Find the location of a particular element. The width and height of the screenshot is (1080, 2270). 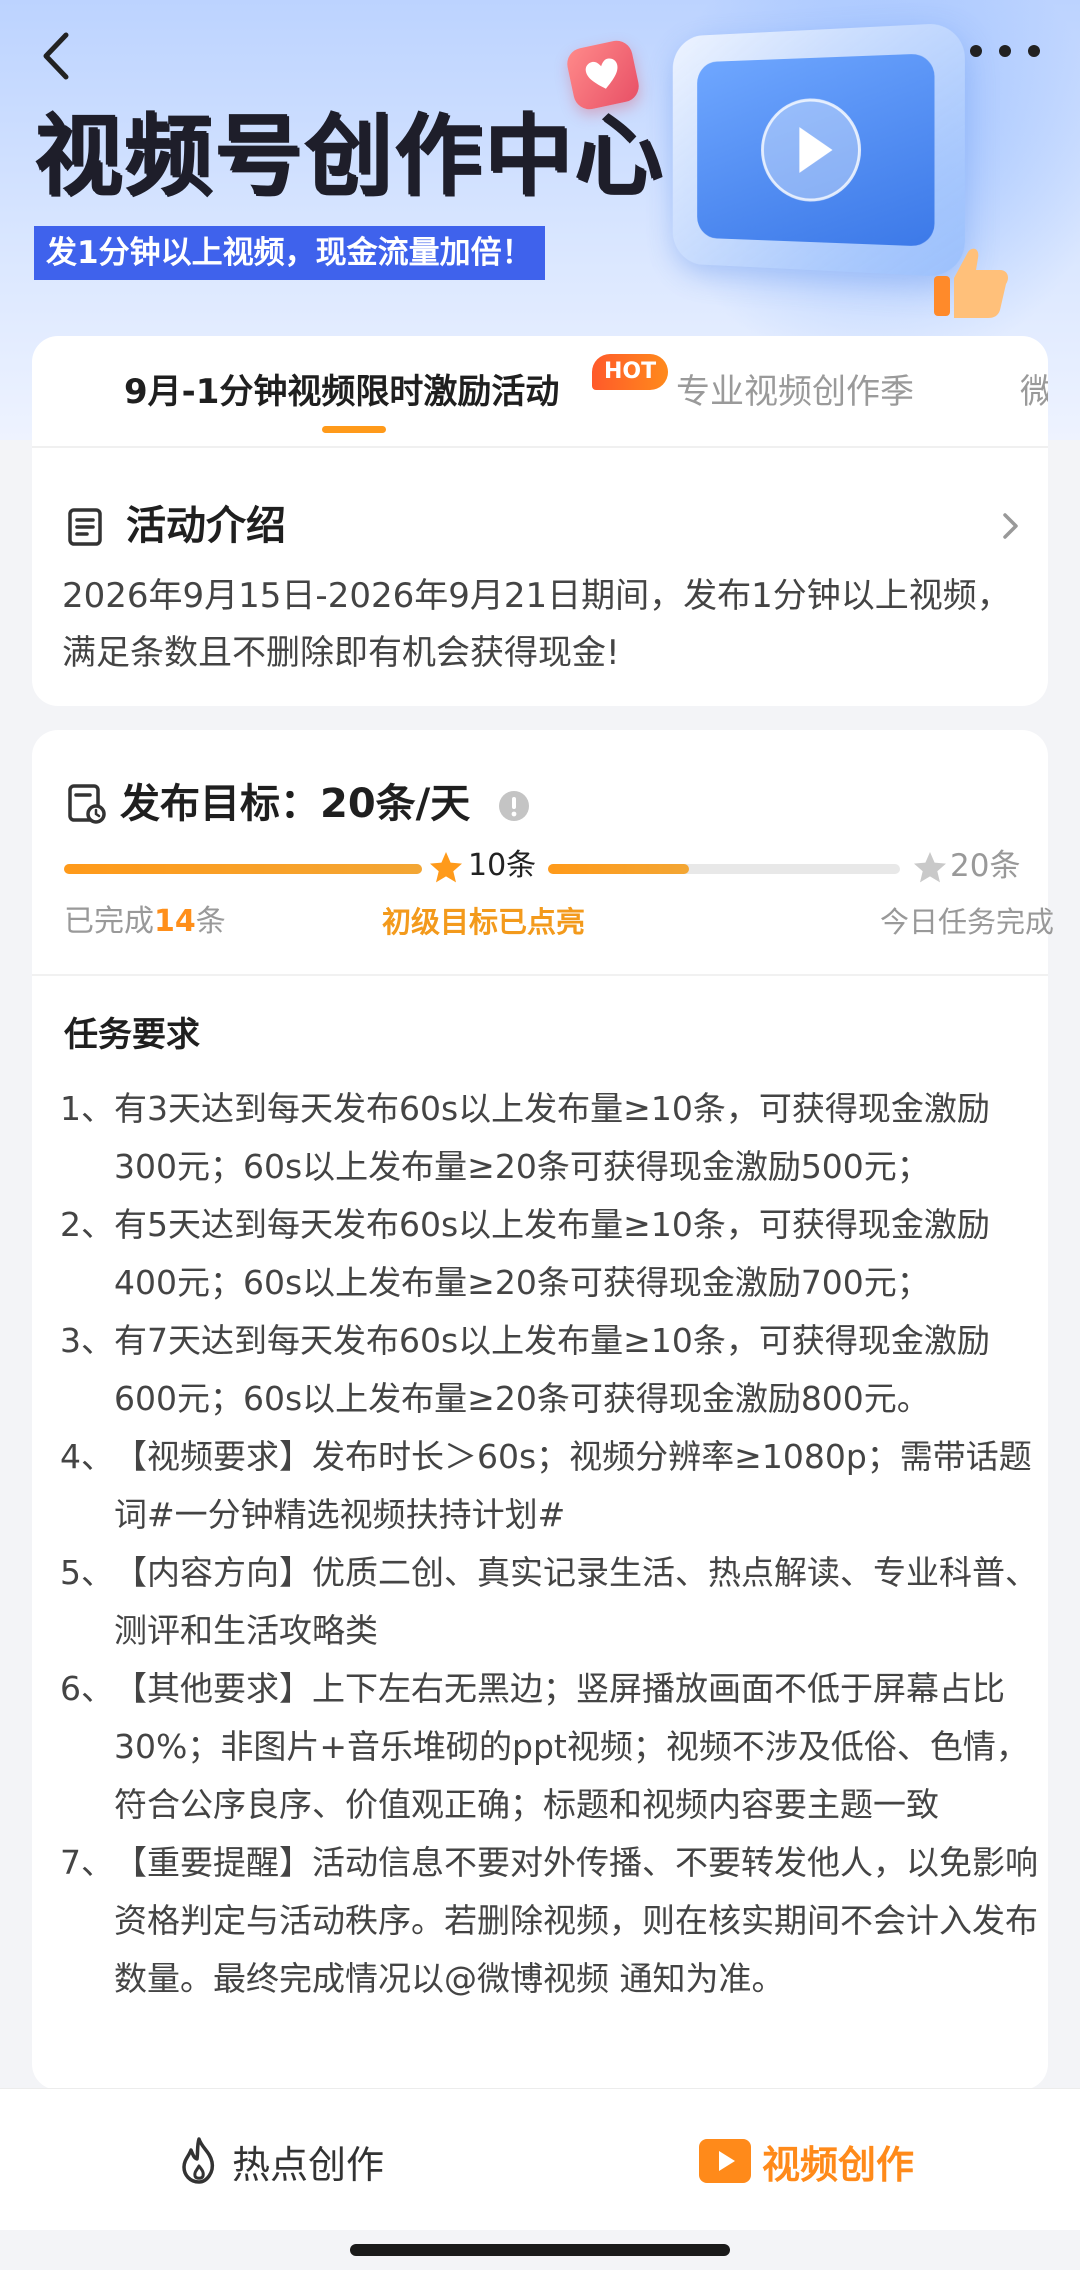

requirement-text: 【内容方向】优质二创、真实记录生活、热点解读、专业科普、测评和生活攻略类 is located at coordinates (576, 1601).